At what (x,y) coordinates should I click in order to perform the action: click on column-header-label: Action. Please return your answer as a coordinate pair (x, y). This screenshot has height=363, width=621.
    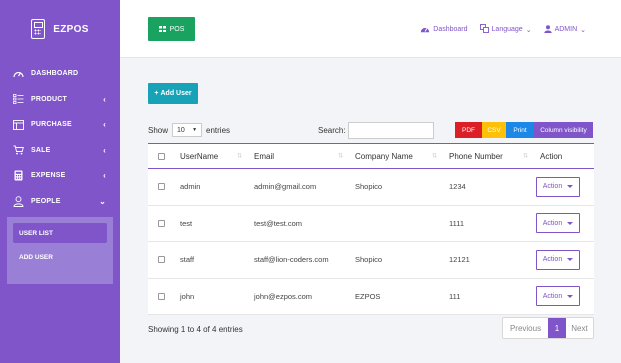
    Looking at the image, I should click on (551, 156).